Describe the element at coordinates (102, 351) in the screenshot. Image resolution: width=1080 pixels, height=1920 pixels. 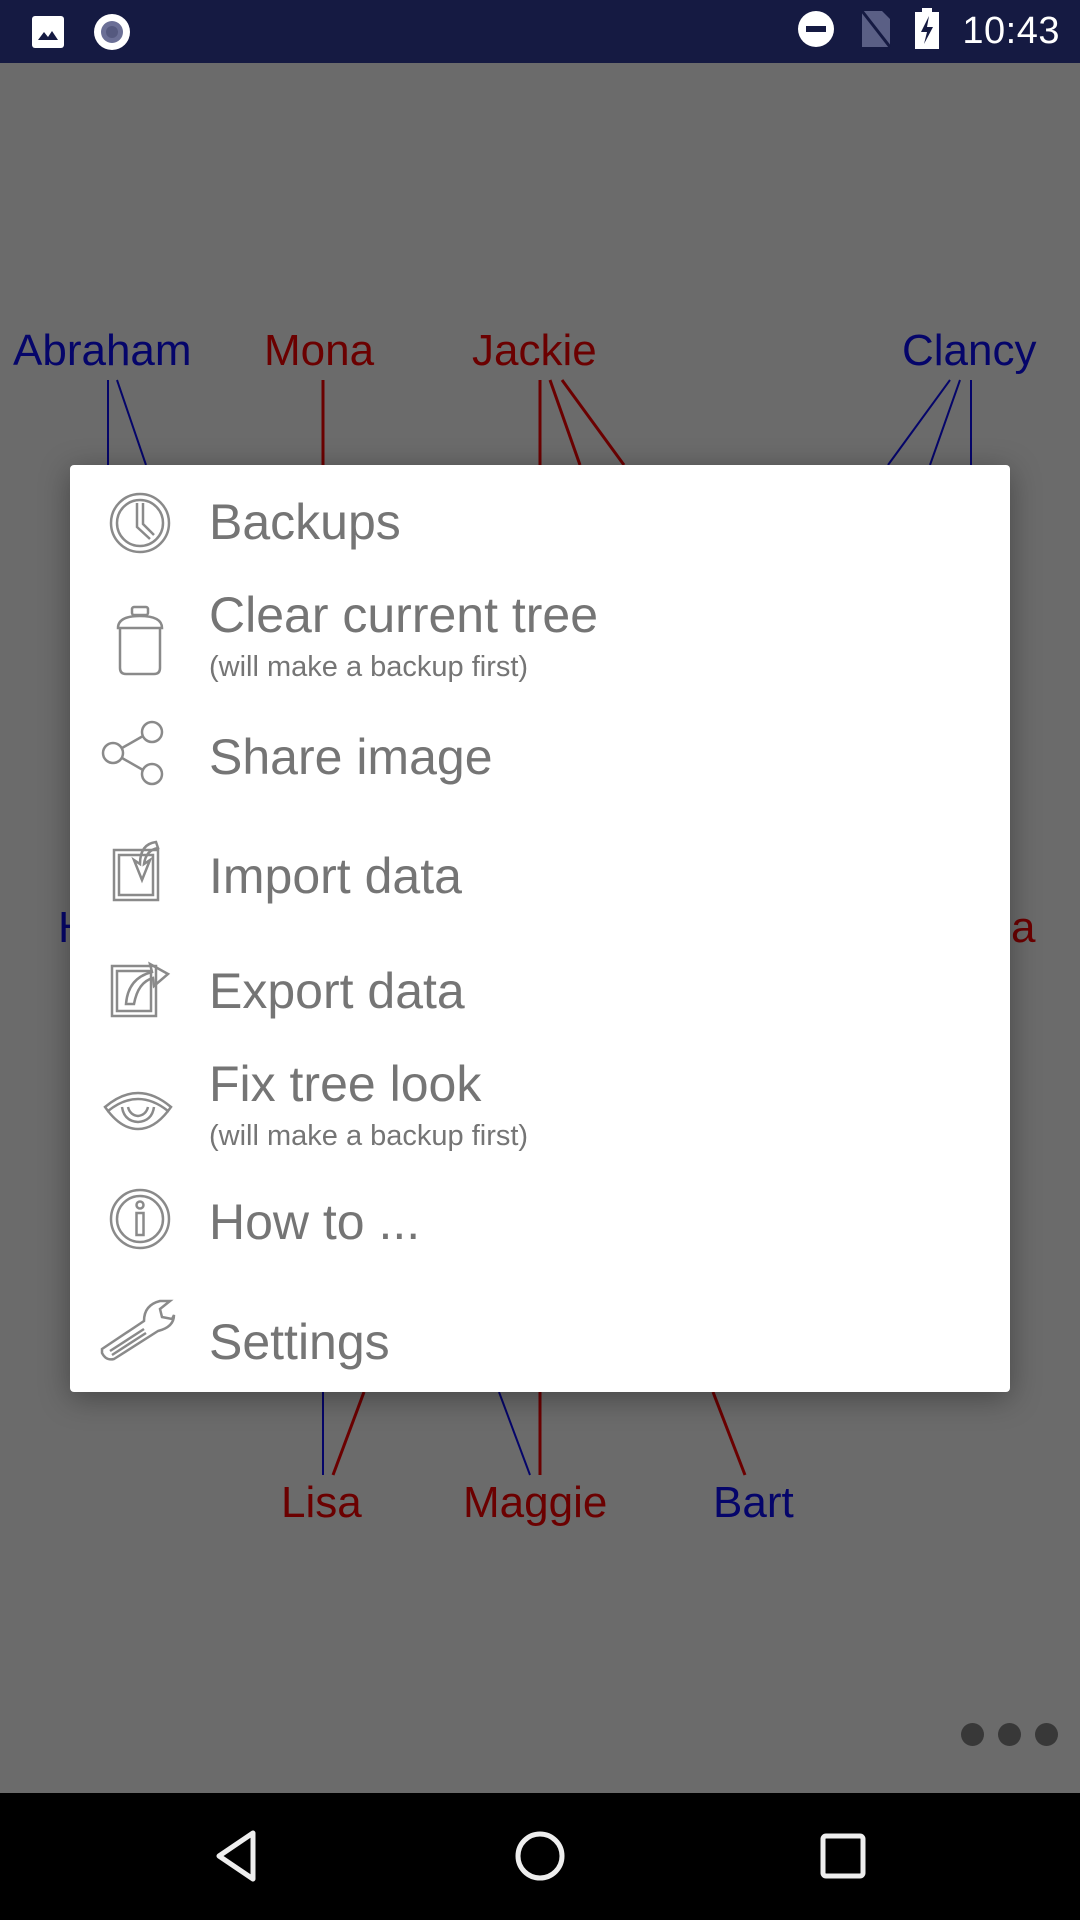
I see `person-abraham: Abraham` at that location.